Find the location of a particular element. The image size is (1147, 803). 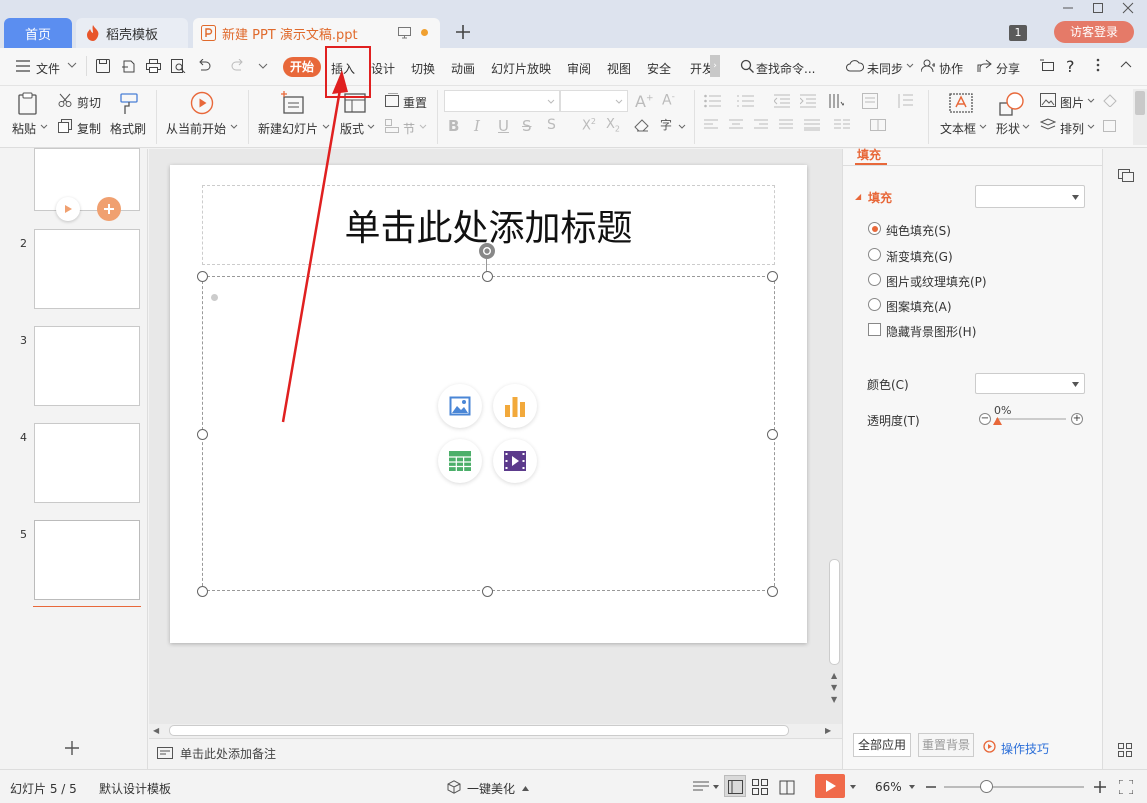

picture-fill-label: 图片或纹理填充(P) is located at coordinates (936, 281).